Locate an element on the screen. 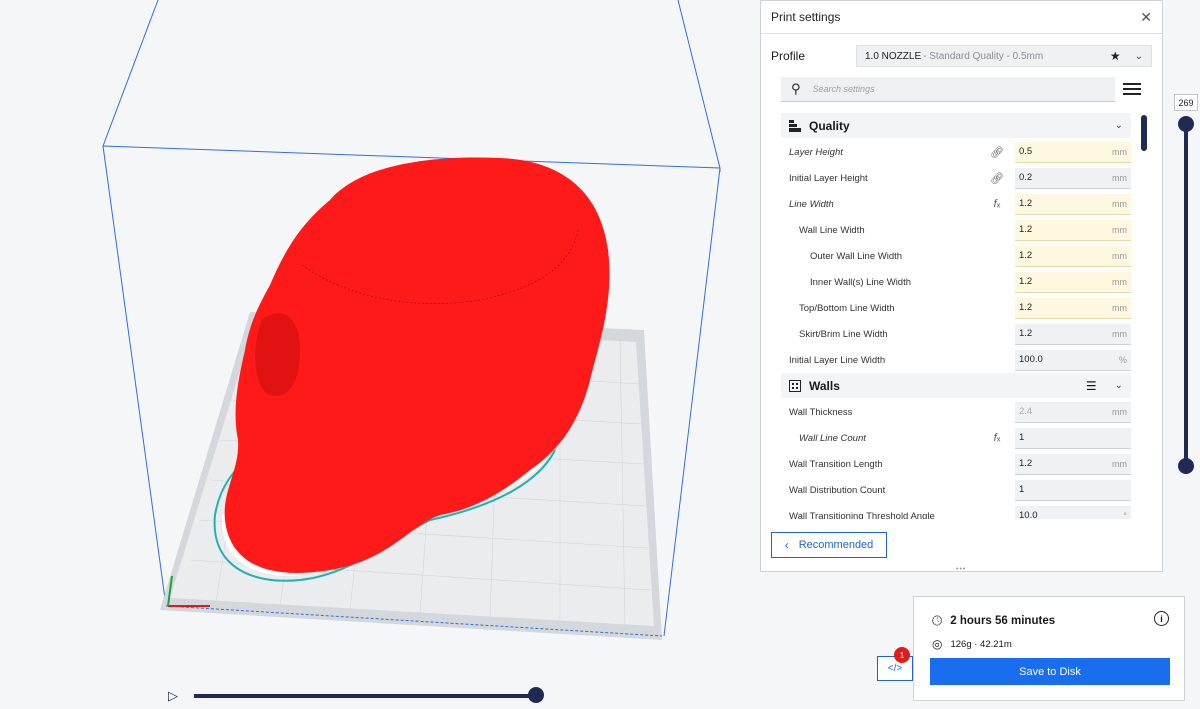 This screenshot has width=1200, height=709. profile-name: 1.0 NOZZLE is located at coordinates (893, 56).